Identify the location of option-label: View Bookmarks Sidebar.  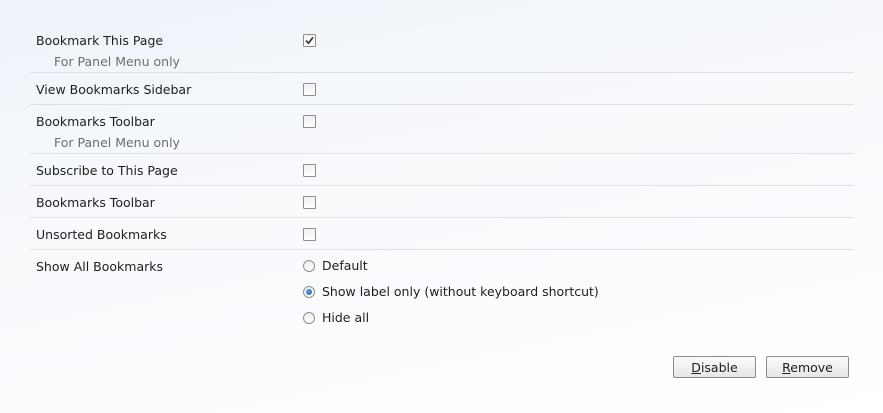
(114, 89).